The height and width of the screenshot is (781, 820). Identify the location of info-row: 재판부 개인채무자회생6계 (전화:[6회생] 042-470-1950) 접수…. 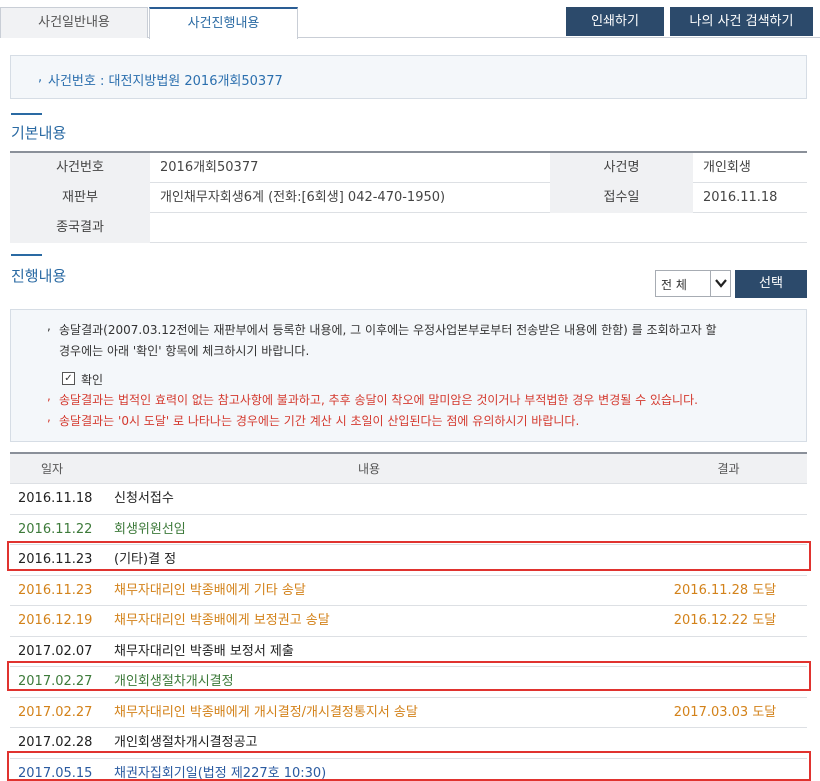
(408, 198).